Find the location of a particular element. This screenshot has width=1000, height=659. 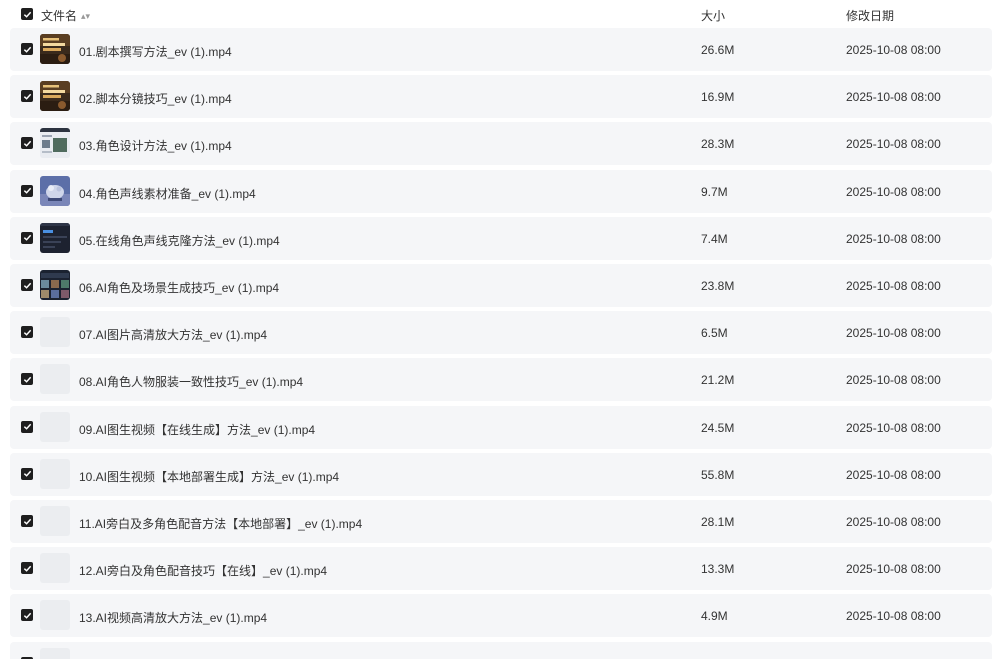

file-size: 7.4M is located at coordinates (714, 238).